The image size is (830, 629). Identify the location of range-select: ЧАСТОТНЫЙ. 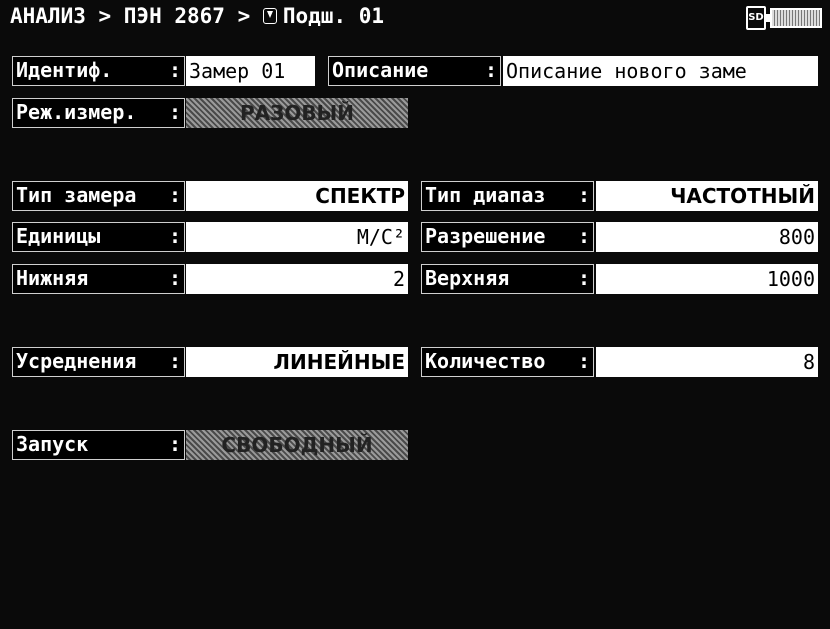
(707, 196).